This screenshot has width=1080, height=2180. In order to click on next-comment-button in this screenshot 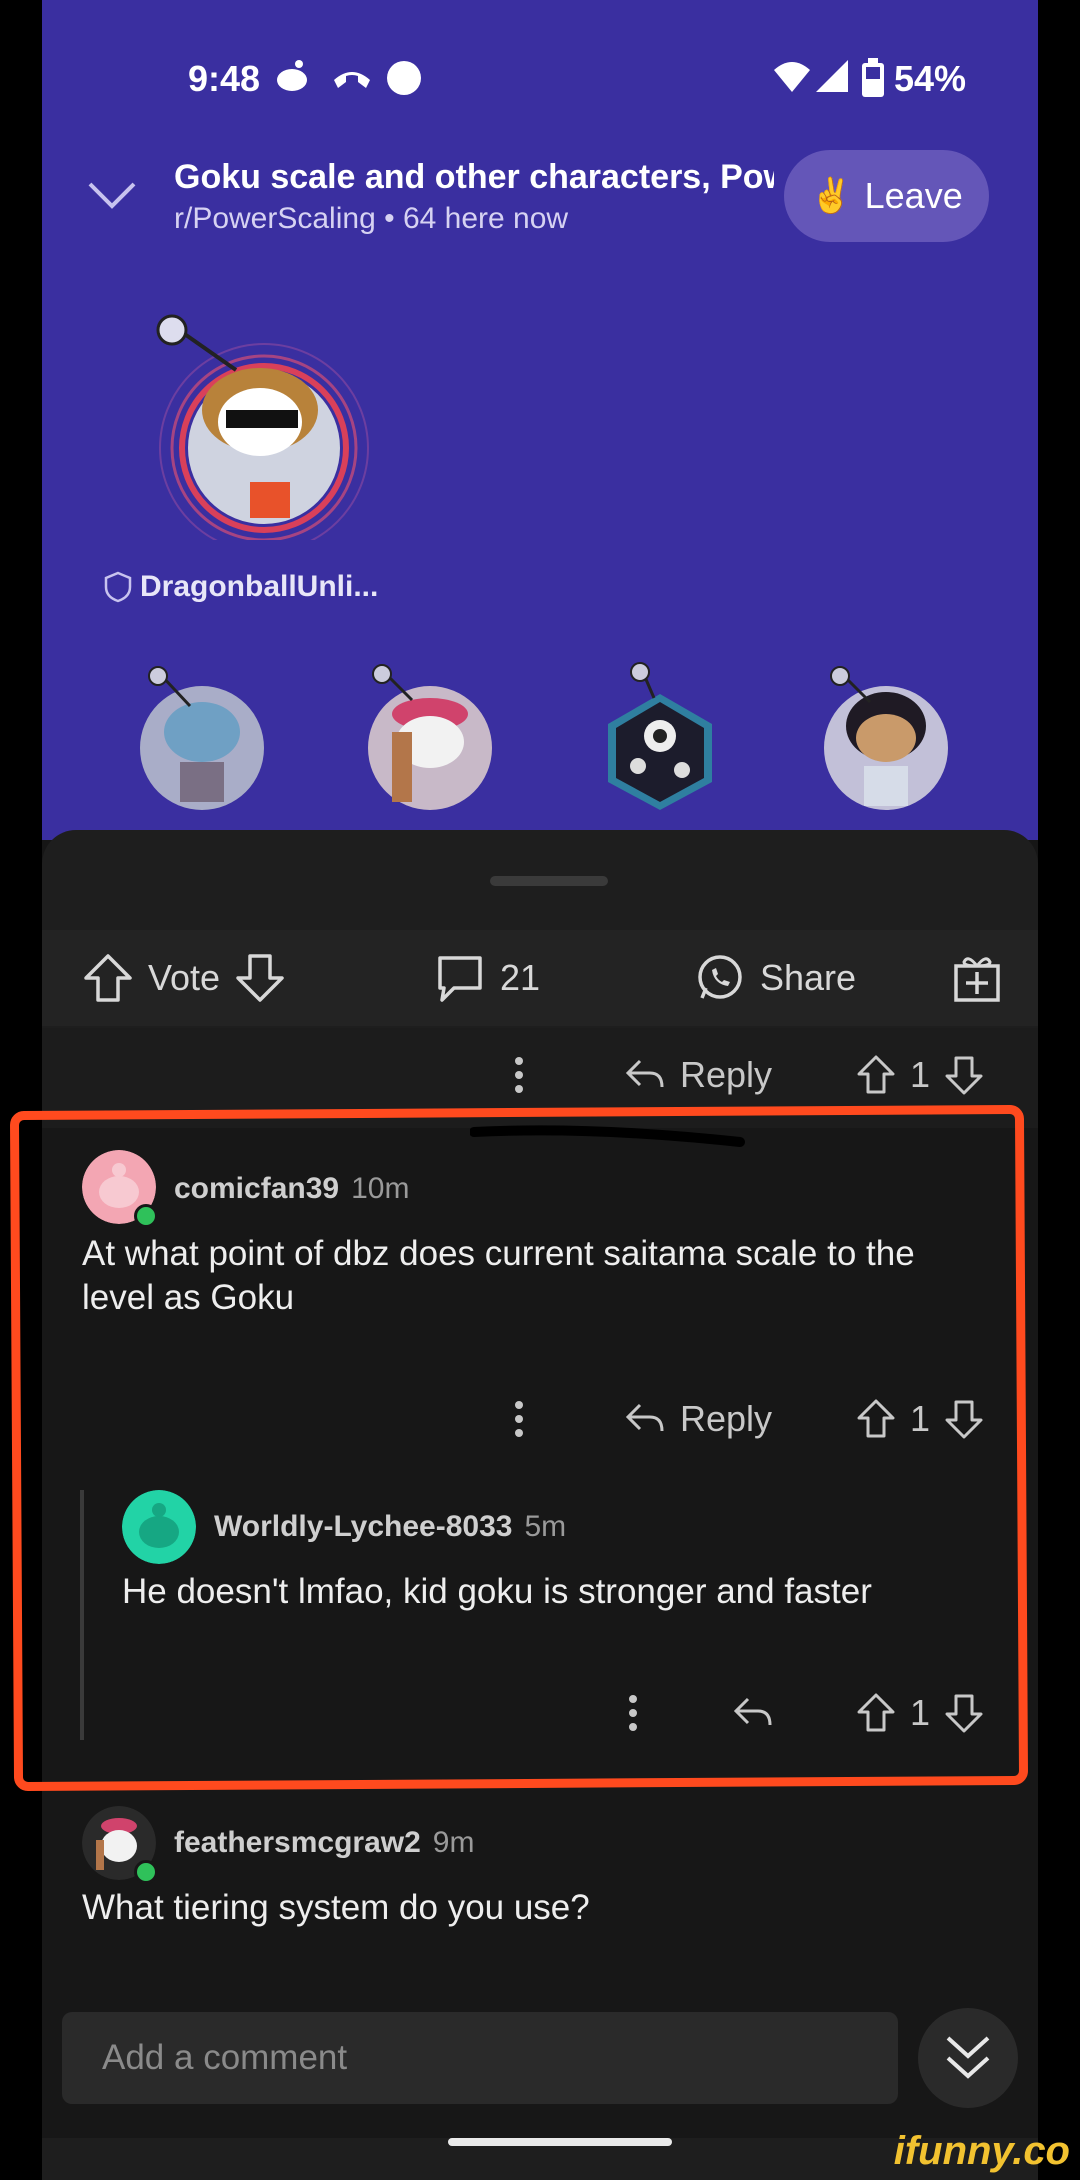, I will do `click(968, 2058)`.